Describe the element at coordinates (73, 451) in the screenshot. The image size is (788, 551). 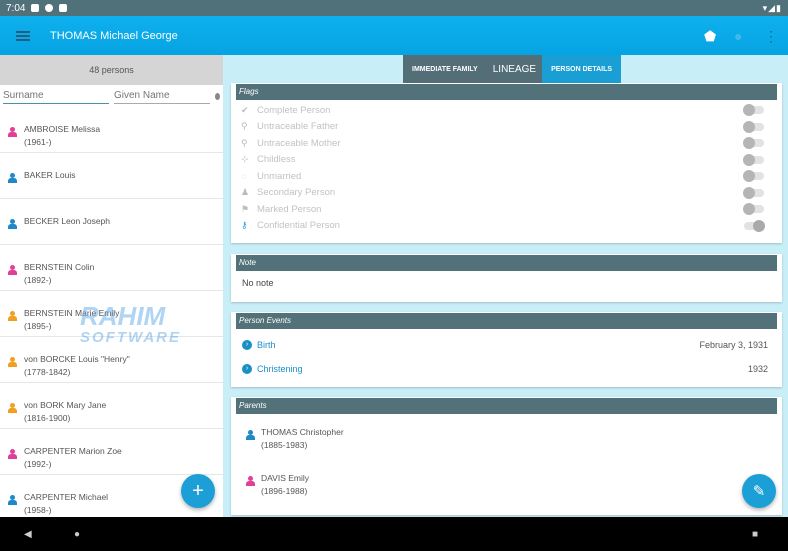
I see `person-name: CARPENTER Marion Zoe` at that location.